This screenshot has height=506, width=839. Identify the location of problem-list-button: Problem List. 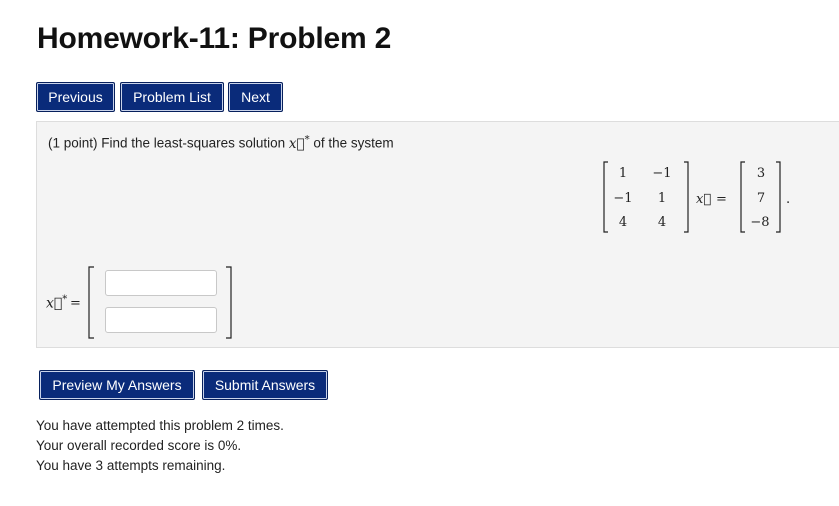
(172, 97).